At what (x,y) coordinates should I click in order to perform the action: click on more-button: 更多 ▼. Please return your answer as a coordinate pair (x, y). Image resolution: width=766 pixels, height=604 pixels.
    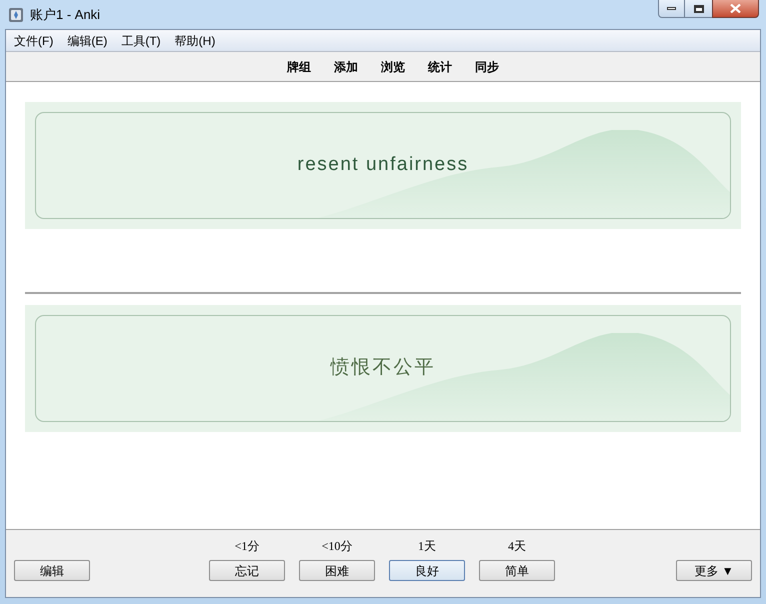
    Looking at the image, I should click on (714, 570).